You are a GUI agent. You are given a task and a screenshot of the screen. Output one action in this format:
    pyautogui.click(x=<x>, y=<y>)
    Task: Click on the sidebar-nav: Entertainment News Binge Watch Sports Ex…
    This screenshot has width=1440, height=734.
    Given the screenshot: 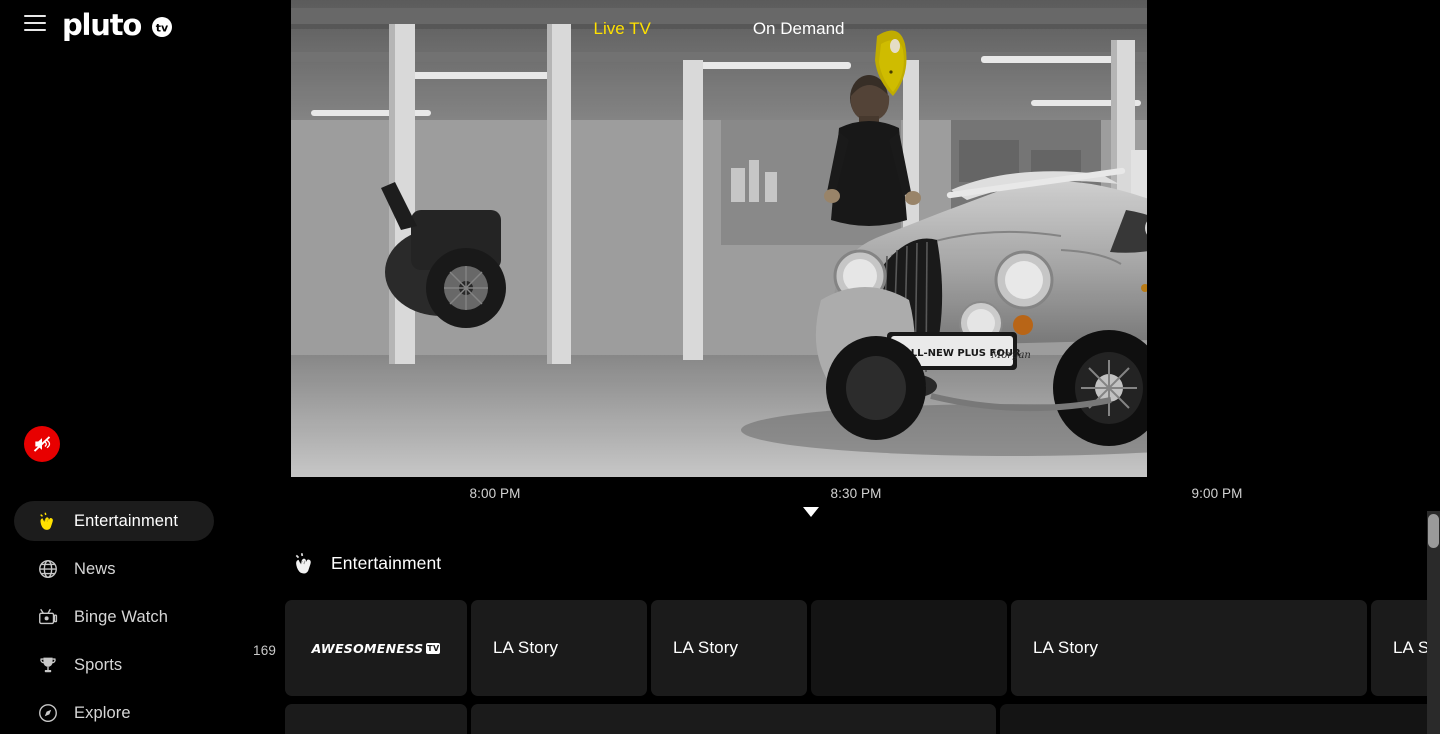 What is the action you would take?
    pyautogui.click(x=142, y=617)
    